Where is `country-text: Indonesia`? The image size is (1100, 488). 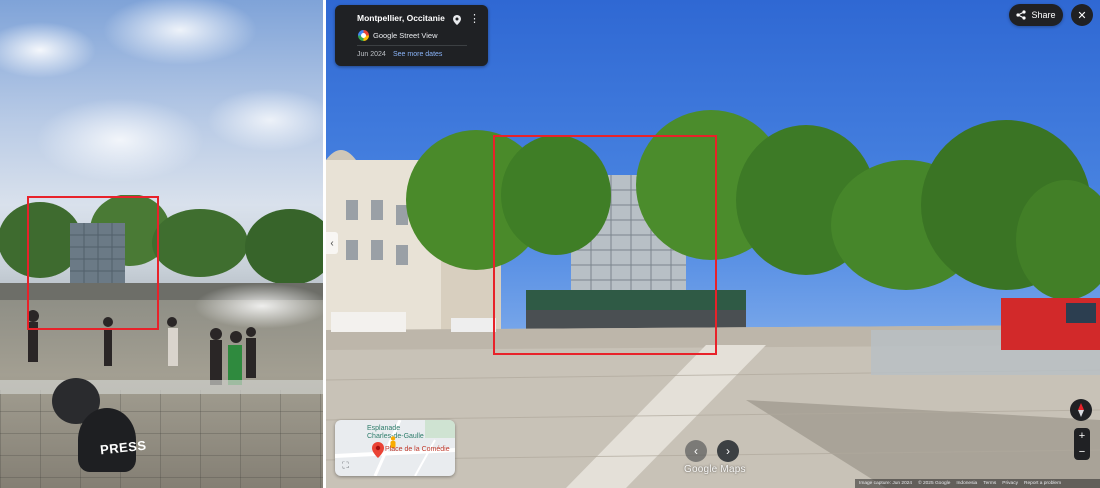 country-text: Indonesia is located at coordinates (967, 483).